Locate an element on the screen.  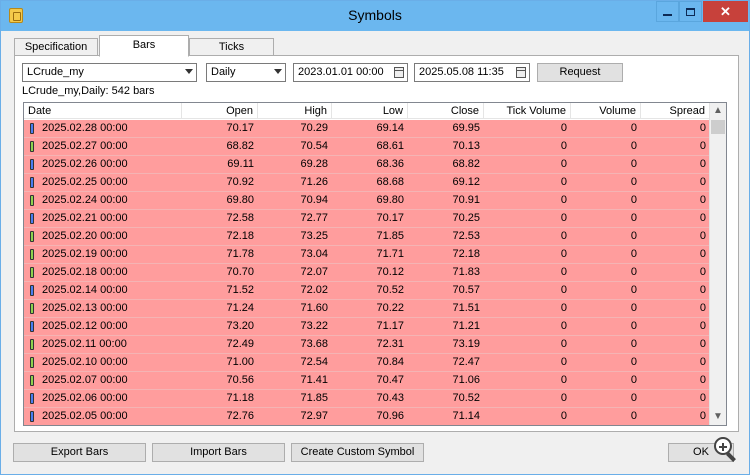
table-row: 2025.02.18 00:00 70.70 72.07 70.12 71.83 0 0 0 is located at coordinates (367, 273).